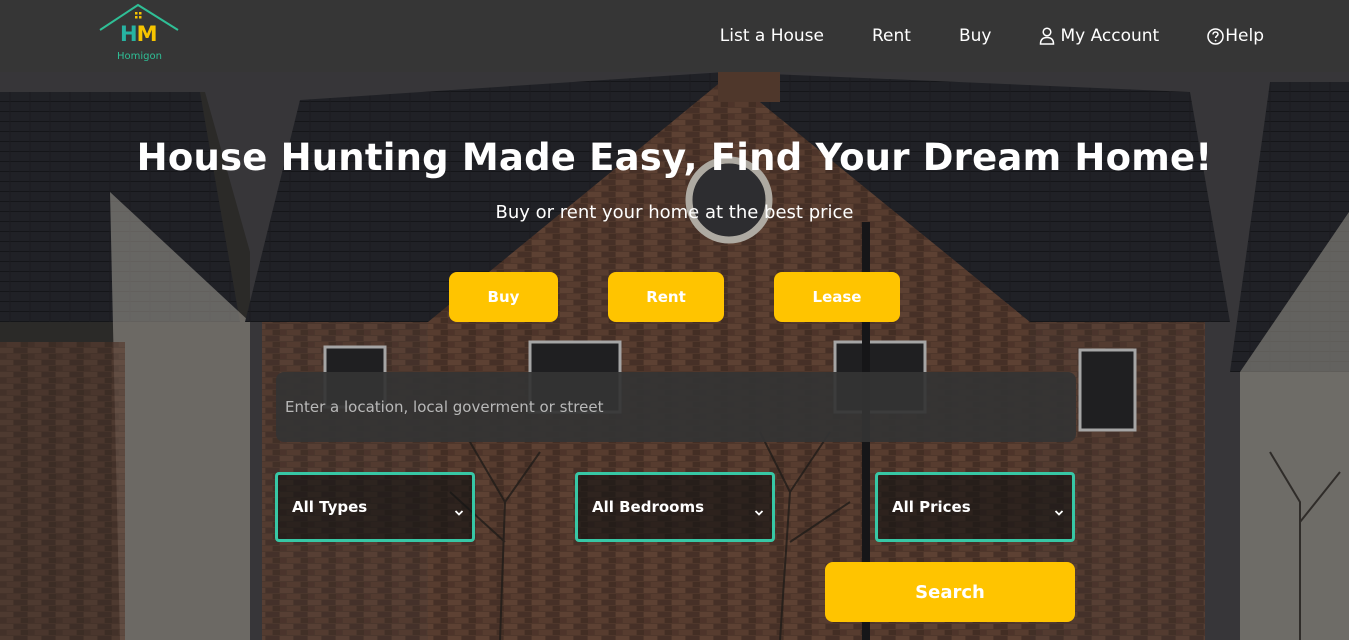 Image resolution: width=1349 pixels, height=640 pixels. What do you see at coordinates (676, 407) in the screenshot?
I see `location-search-input` at bounding box center [676, 407].